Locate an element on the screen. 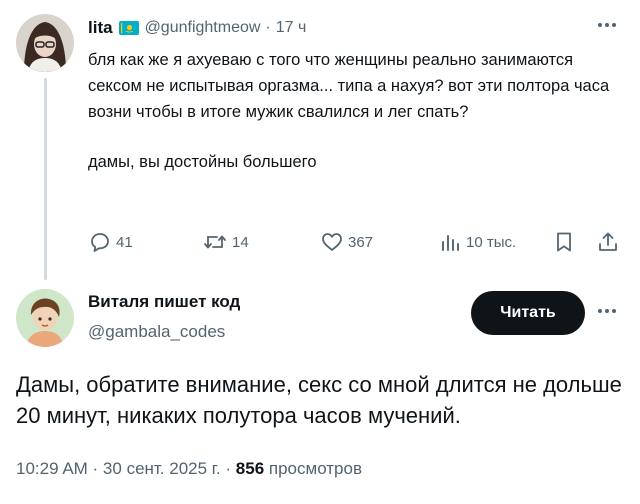 The width and height of the screenshot is (640, 504). thread-connector-line is located at coordinates (45, 179).